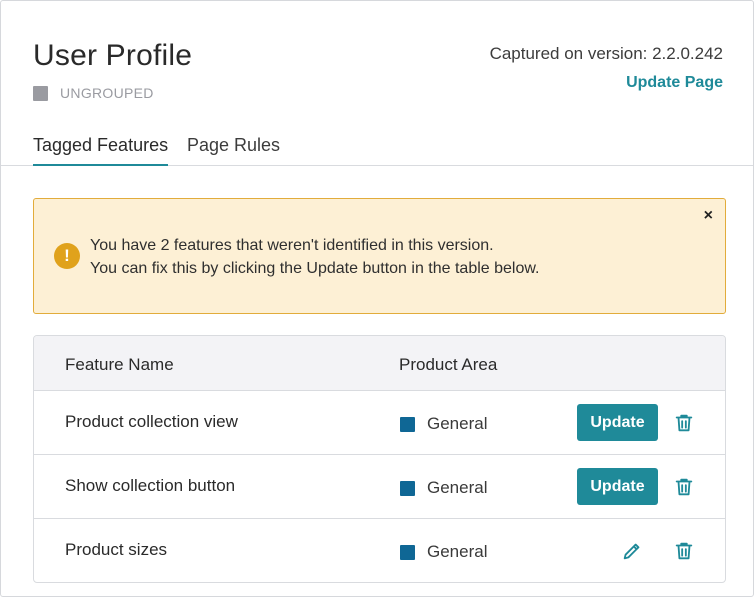  What do you see at coordinates (67, 256) in the screenshot?
I see `warning-icon: !` at bounding box center [67, 256].